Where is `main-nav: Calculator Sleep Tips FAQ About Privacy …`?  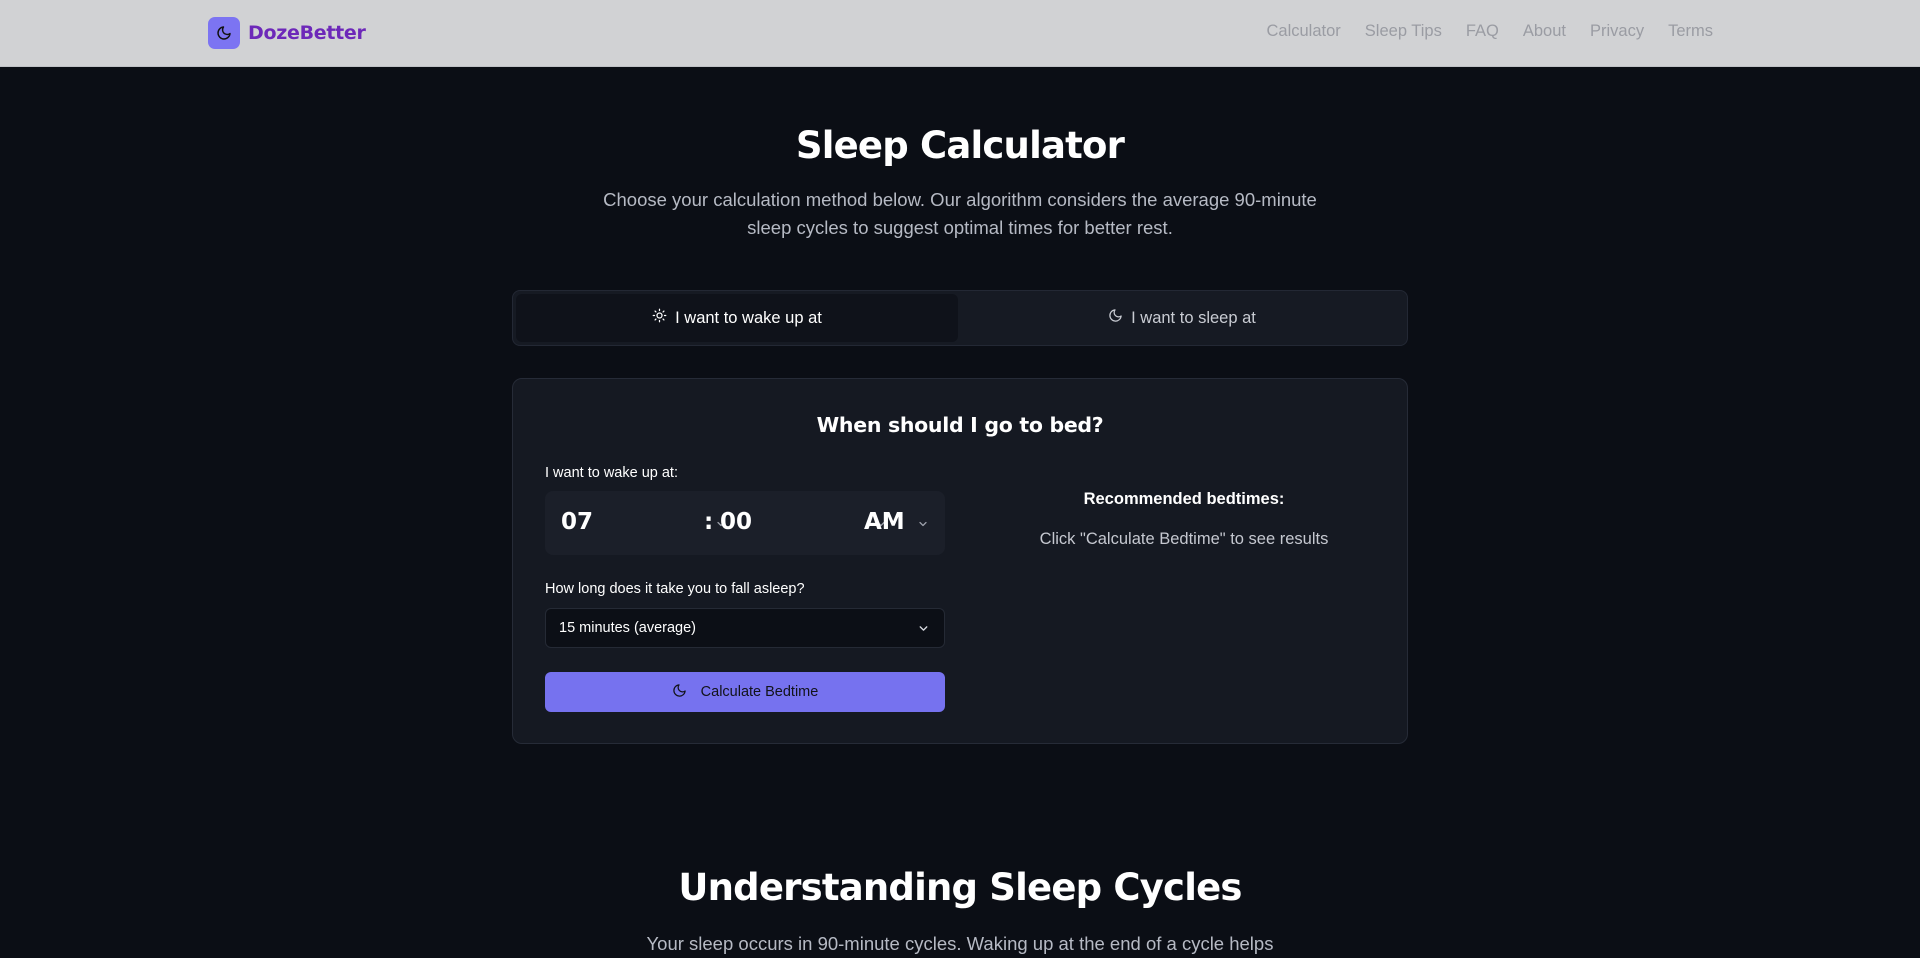
main-nav: Calculator Sleep Tips FAQ About Privacy … is located at coordinates (1490, 31).